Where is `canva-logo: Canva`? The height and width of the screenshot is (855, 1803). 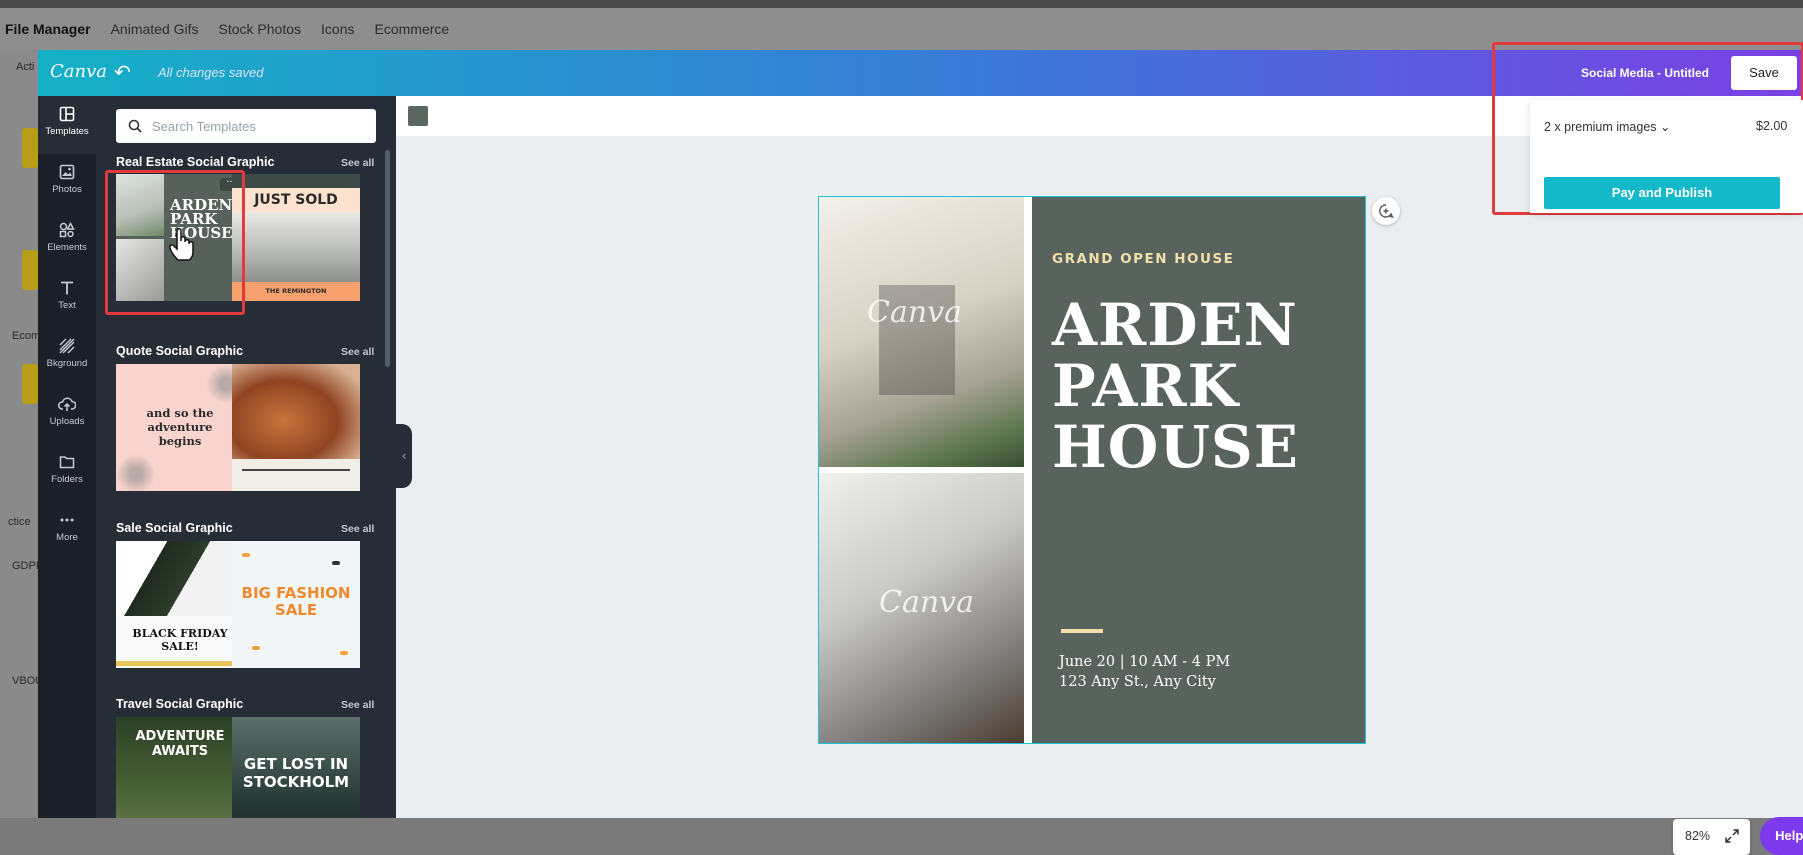 canva-logo: Canva is located at coordinates (78, 71).